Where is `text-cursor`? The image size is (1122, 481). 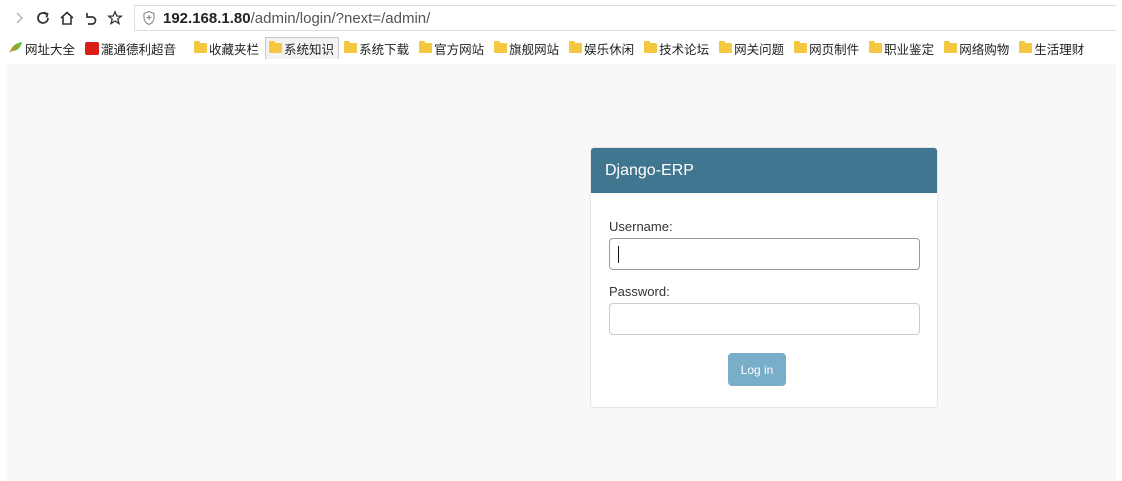 text-cursor is located at coordinates (618, 254).